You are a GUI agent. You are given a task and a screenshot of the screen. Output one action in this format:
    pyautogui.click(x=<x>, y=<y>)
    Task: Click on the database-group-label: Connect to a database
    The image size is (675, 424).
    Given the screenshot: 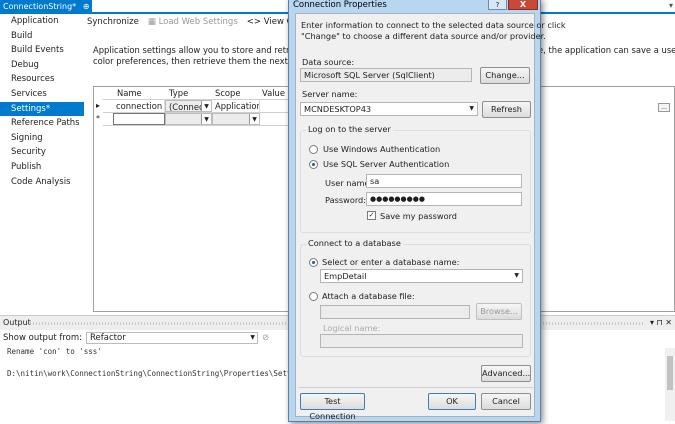 What is the action you would take?
    pyautogui.click(x=354, y=243)
    